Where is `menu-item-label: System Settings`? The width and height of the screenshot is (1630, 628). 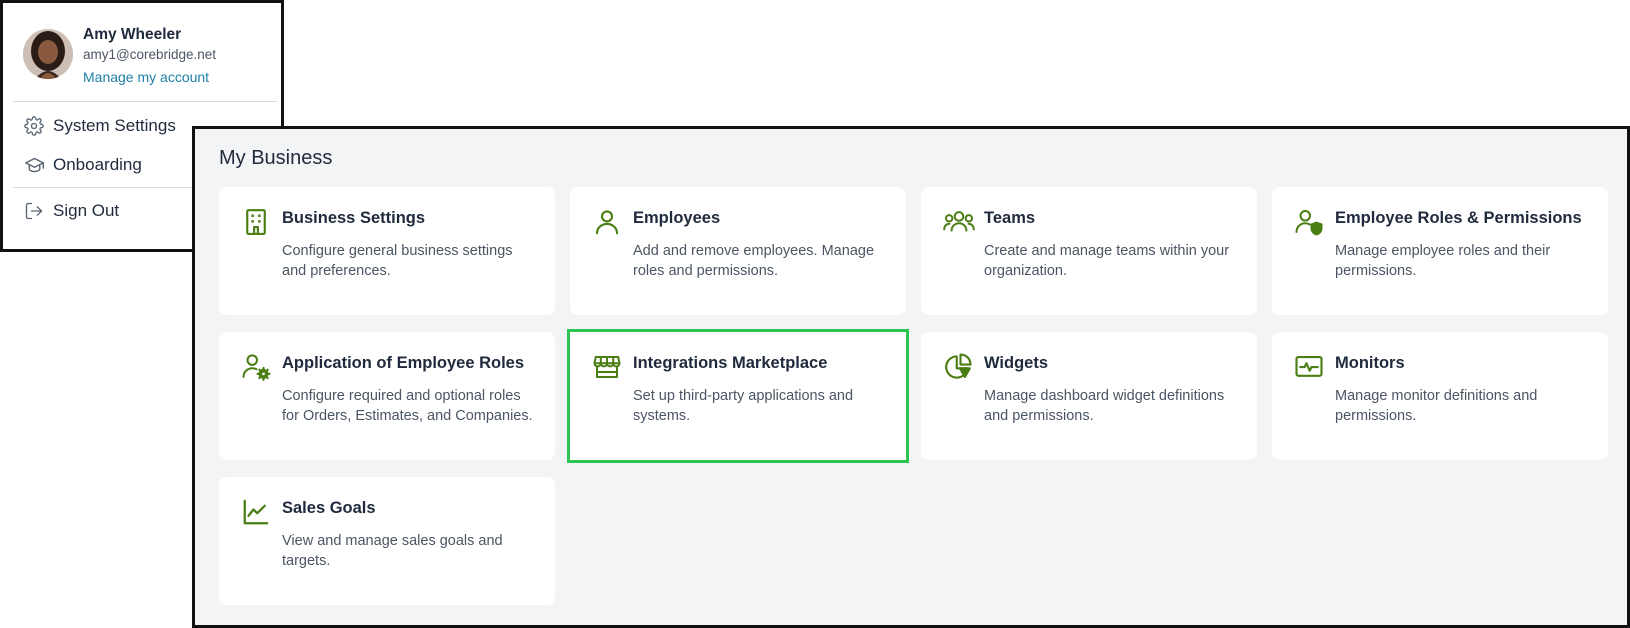 menu-item-label: System Settings is located at coordinates (114, 125).